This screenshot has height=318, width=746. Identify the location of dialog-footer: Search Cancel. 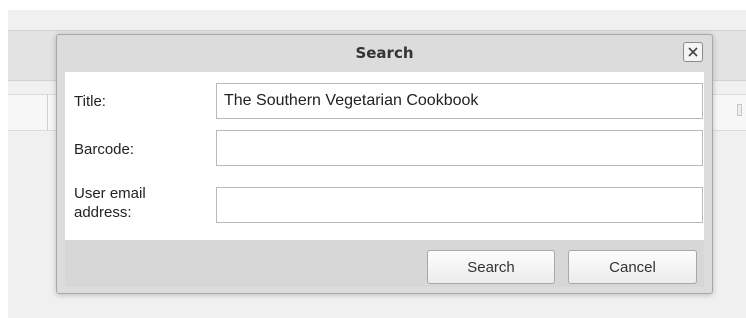
(384, 263).